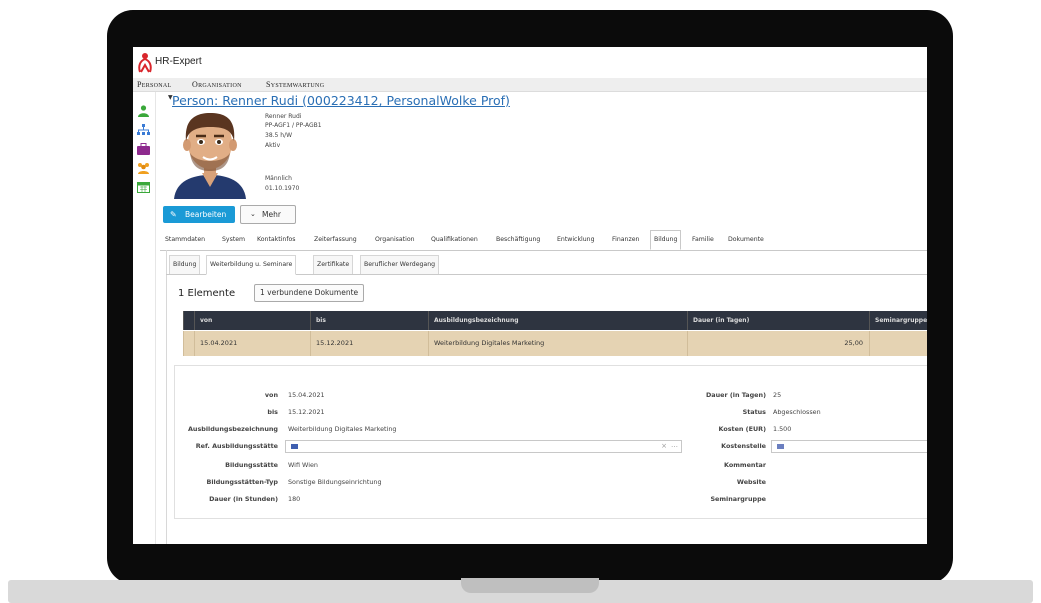 Image resolution: width=1041 pixels, height=603 pixels. Describe the element at coordinates (309, 293) in the screenshot. I see `linked-documents-button: 1 verbundene Dokumente` at that location.